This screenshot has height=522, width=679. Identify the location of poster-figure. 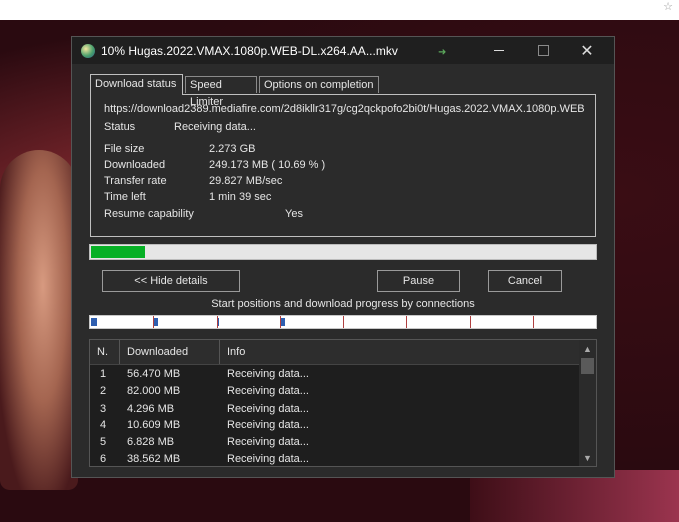
(39, 320).